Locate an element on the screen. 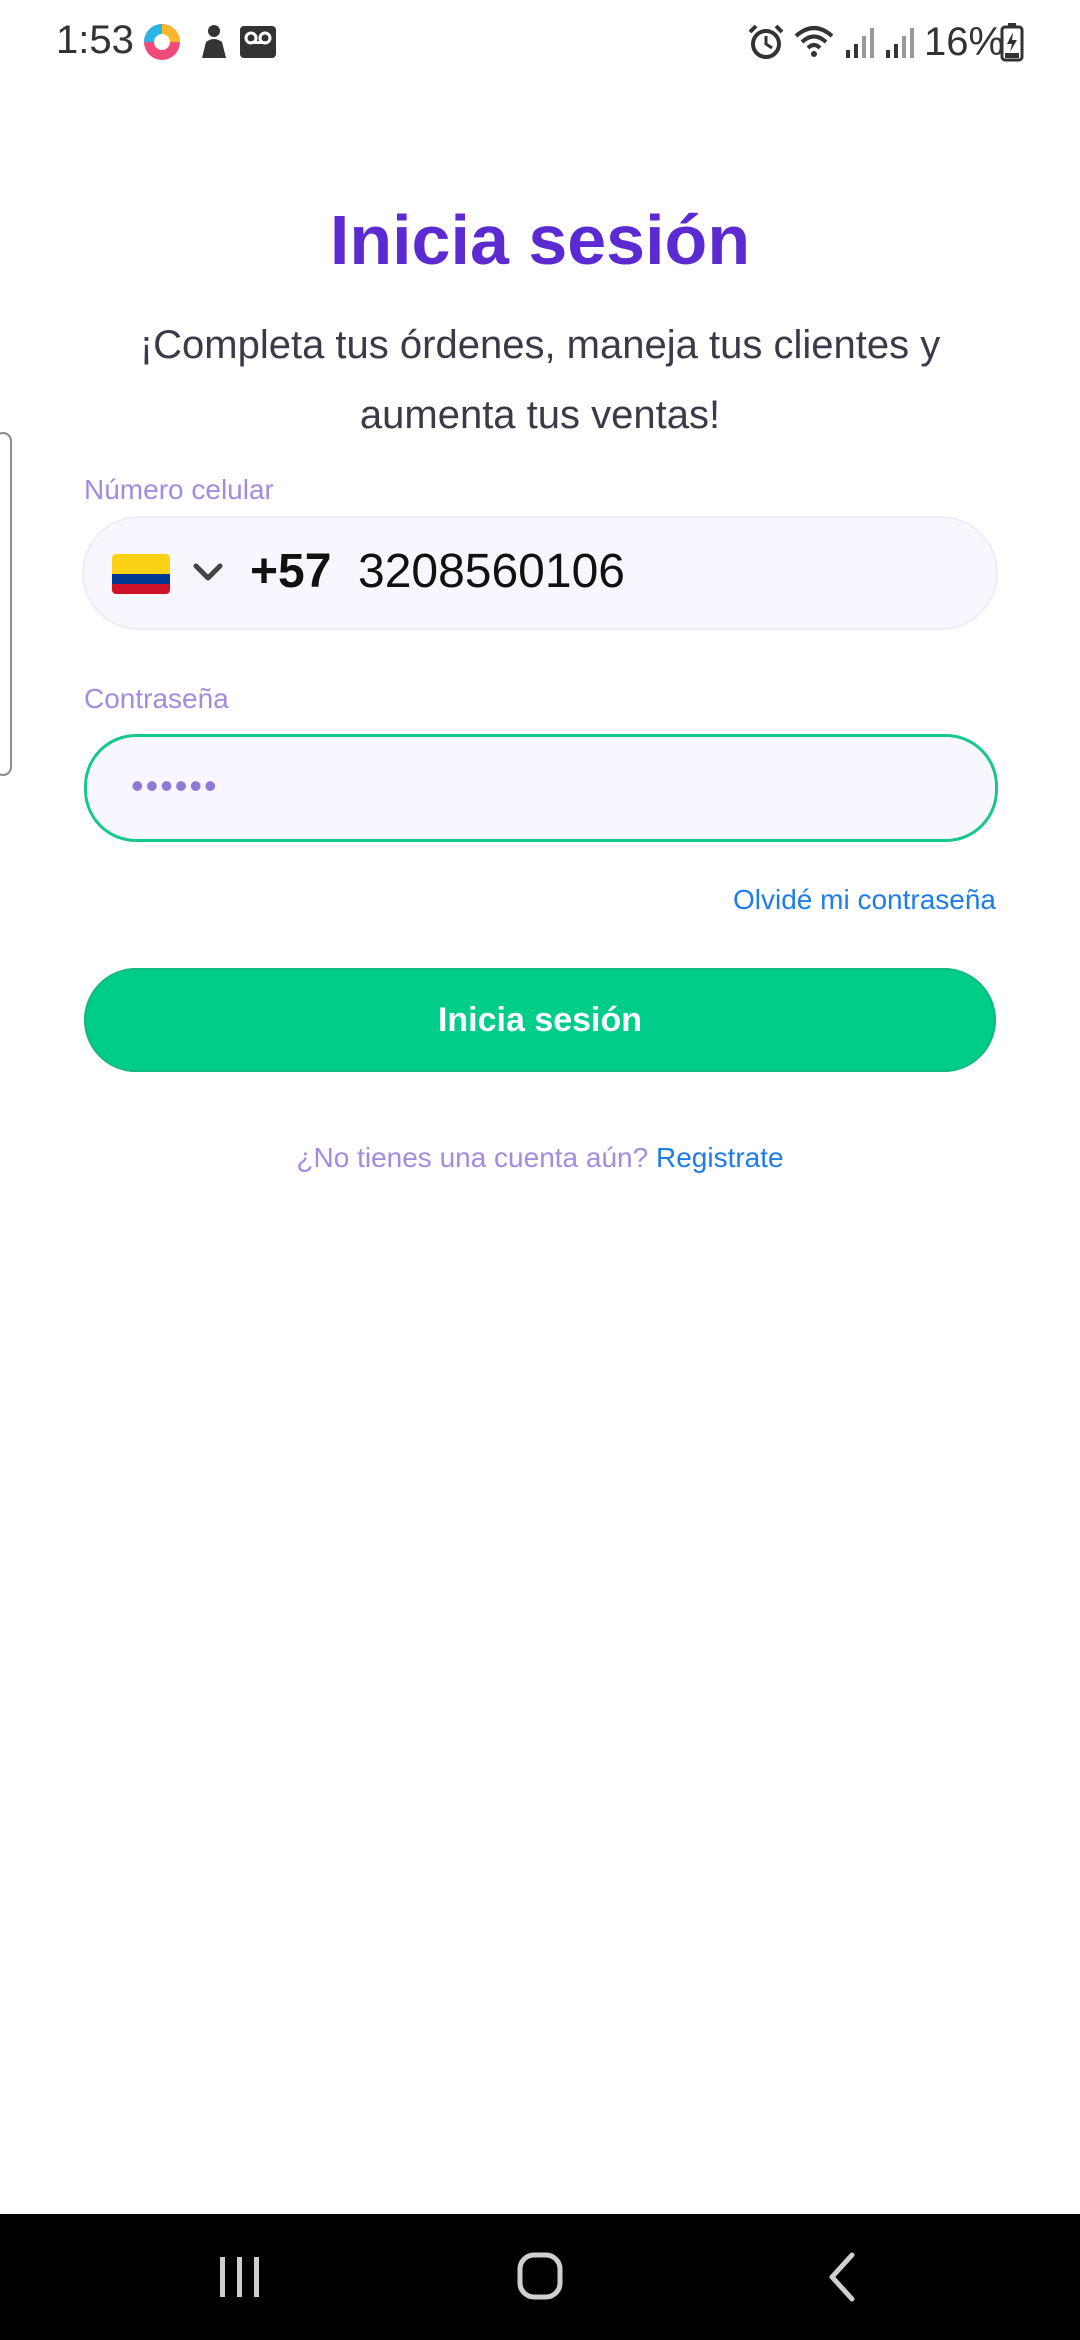  password-label: Contraseña is located at coordinates (156, 698).